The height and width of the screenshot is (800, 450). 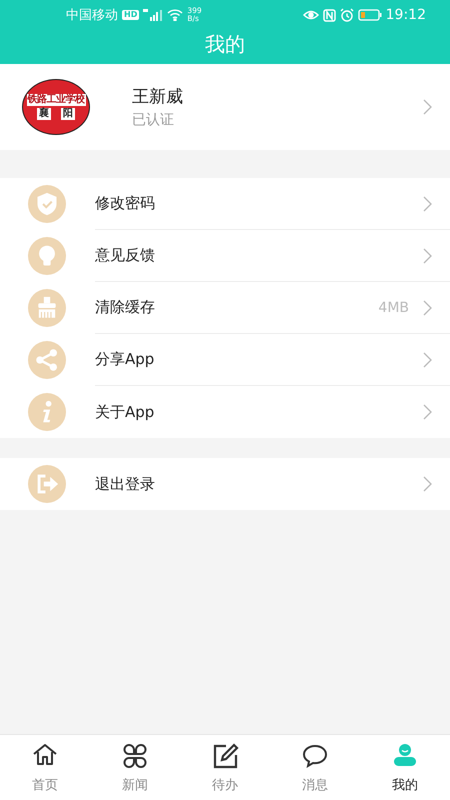 What do you see at coordinates (92, 15) in the screenshot?
I see `carrier-name: 中国移动` at bounding box center [92, 15].